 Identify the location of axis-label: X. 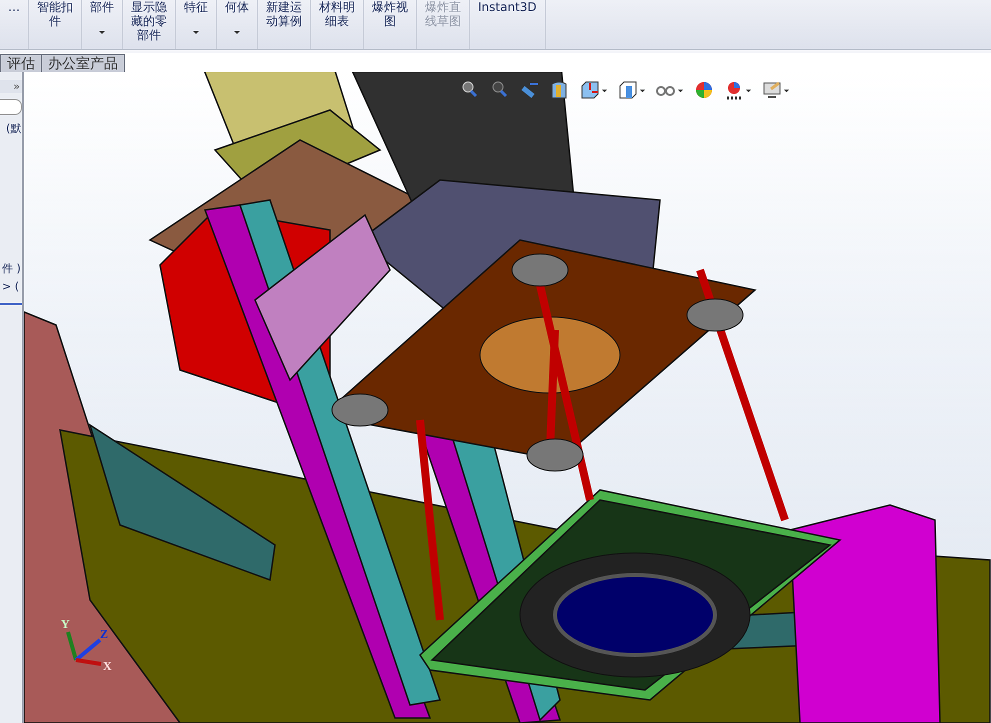
(107, 666).